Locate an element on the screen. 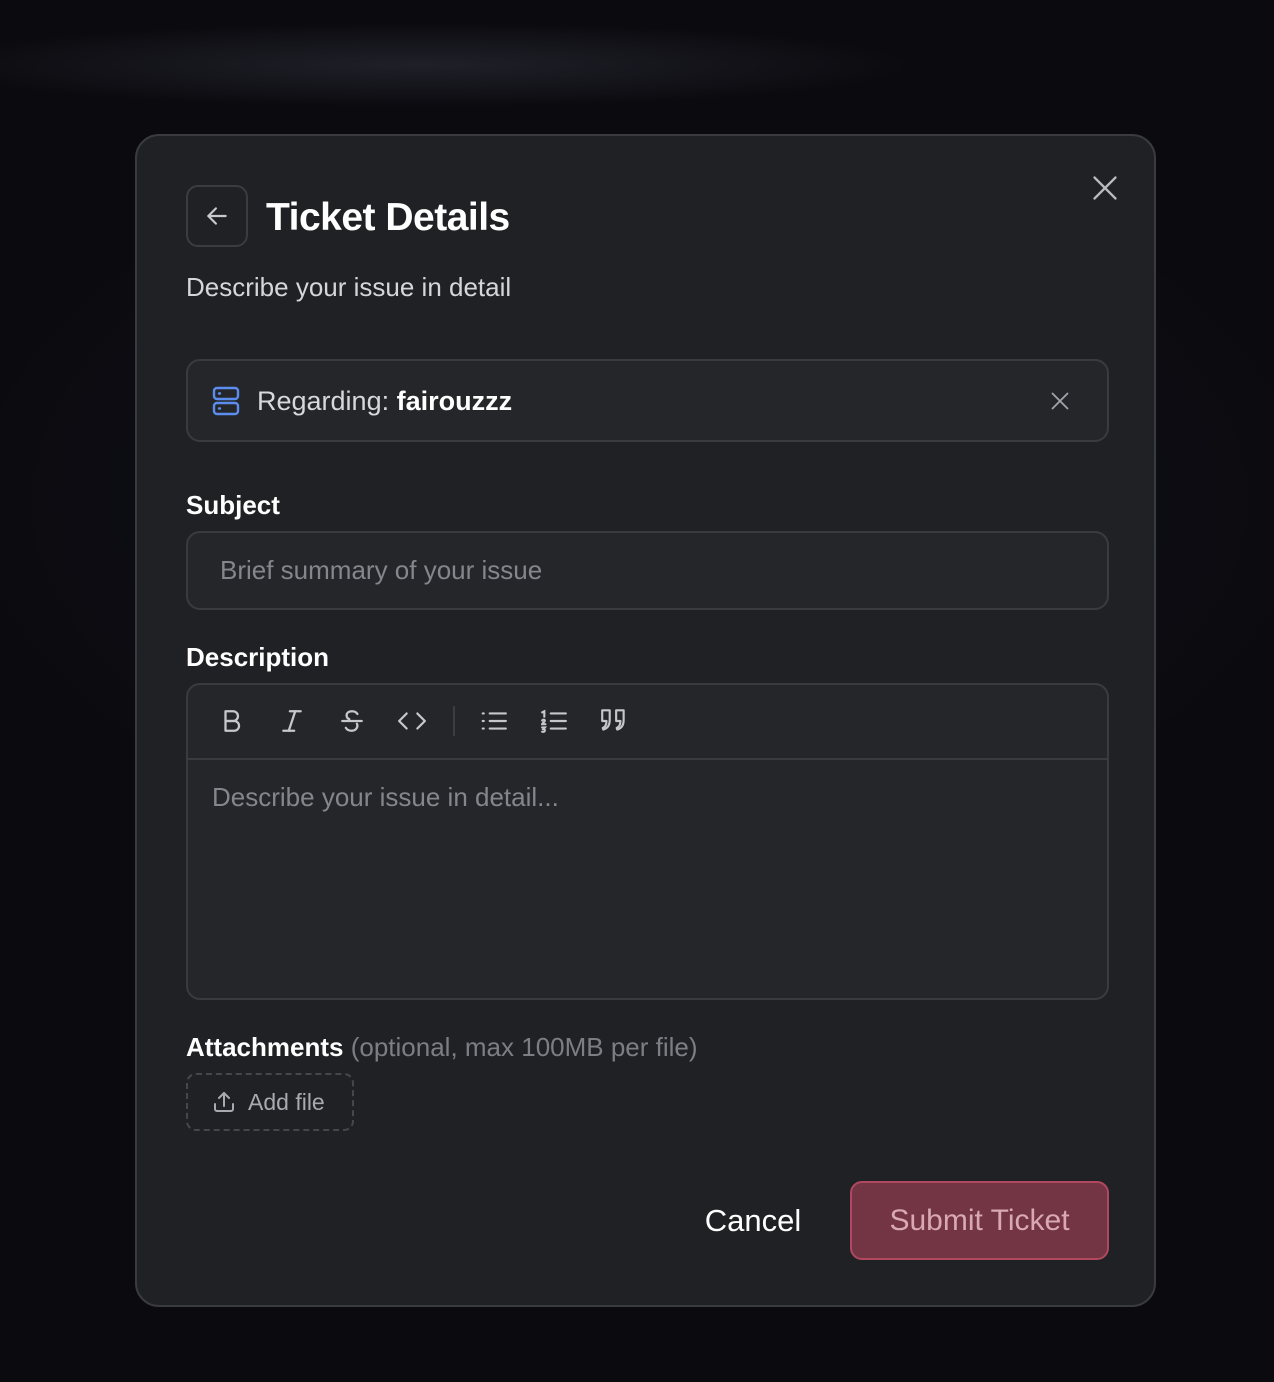  bullet-list-icon is located at coordinates (494, 721).